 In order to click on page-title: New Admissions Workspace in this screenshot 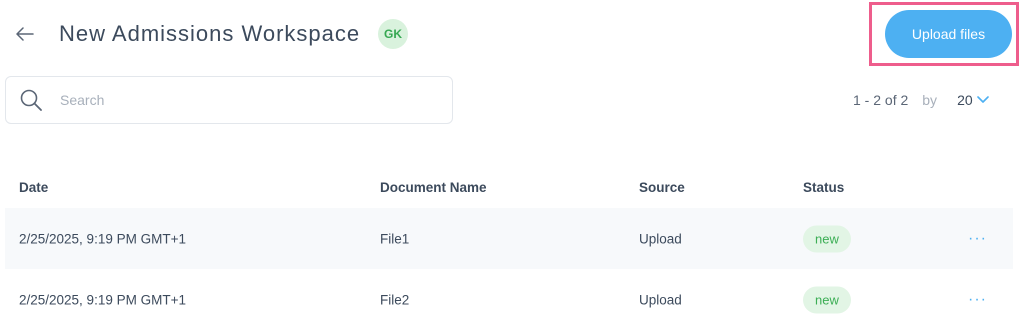, I will do `click(210, 33)`.